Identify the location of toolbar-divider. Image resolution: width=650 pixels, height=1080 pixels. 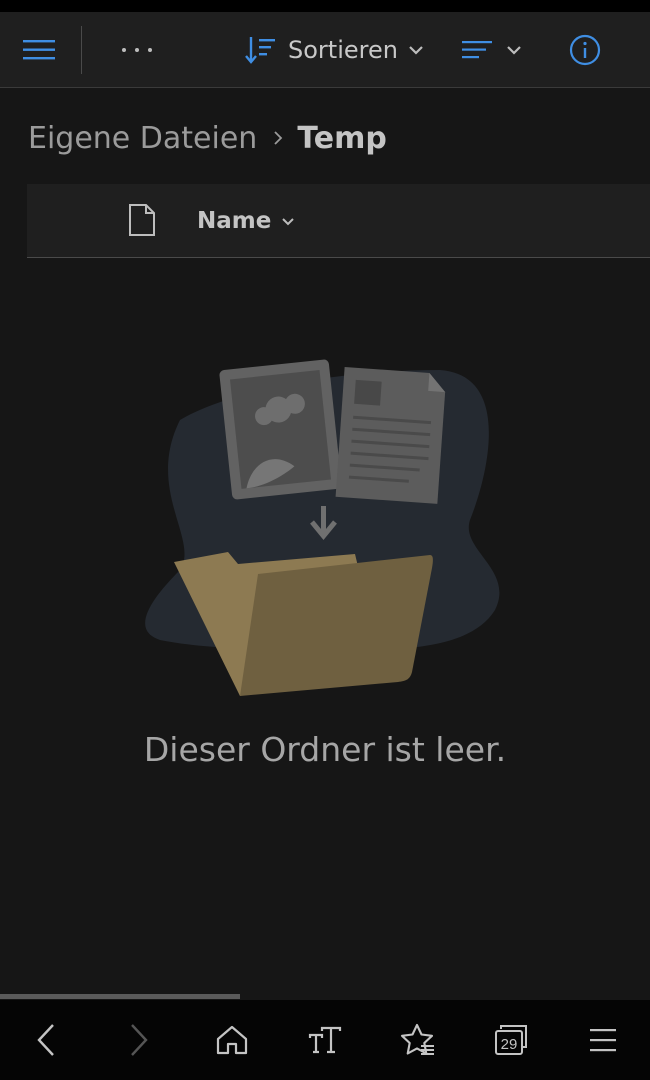
(81, 50).